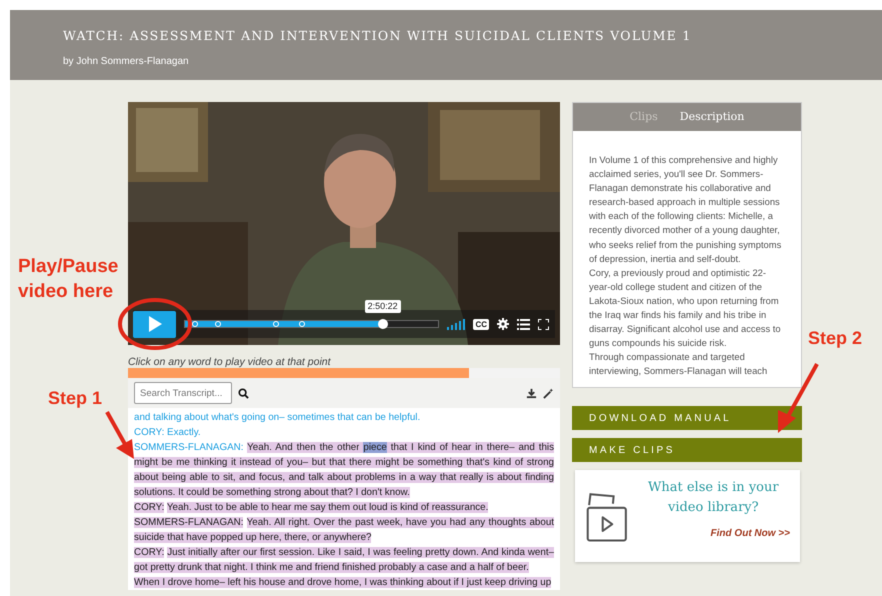 Image resolution: width=882 pixels, height=596 pixels. What do you see at coordinates (378, 36) in the screenshot?
I see `page-title: WATCH: ASSESSMENT AND INTERVENTION WITH SUICIDAL CLIENTS VOLUME 1` at bounding box center [378, 36].